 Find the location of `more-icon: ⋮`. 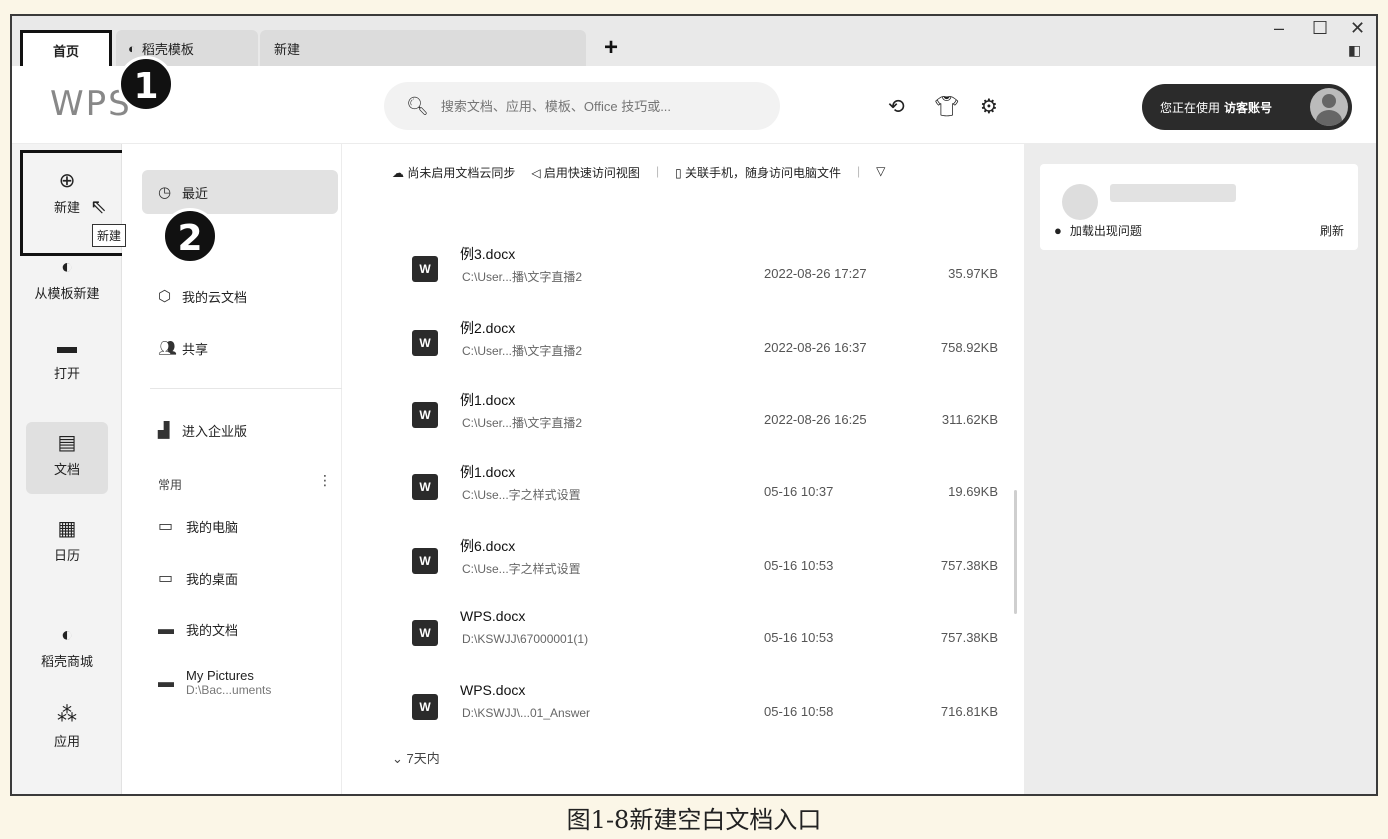

more-icon: ⋮ is located at coordinates (325, 480).